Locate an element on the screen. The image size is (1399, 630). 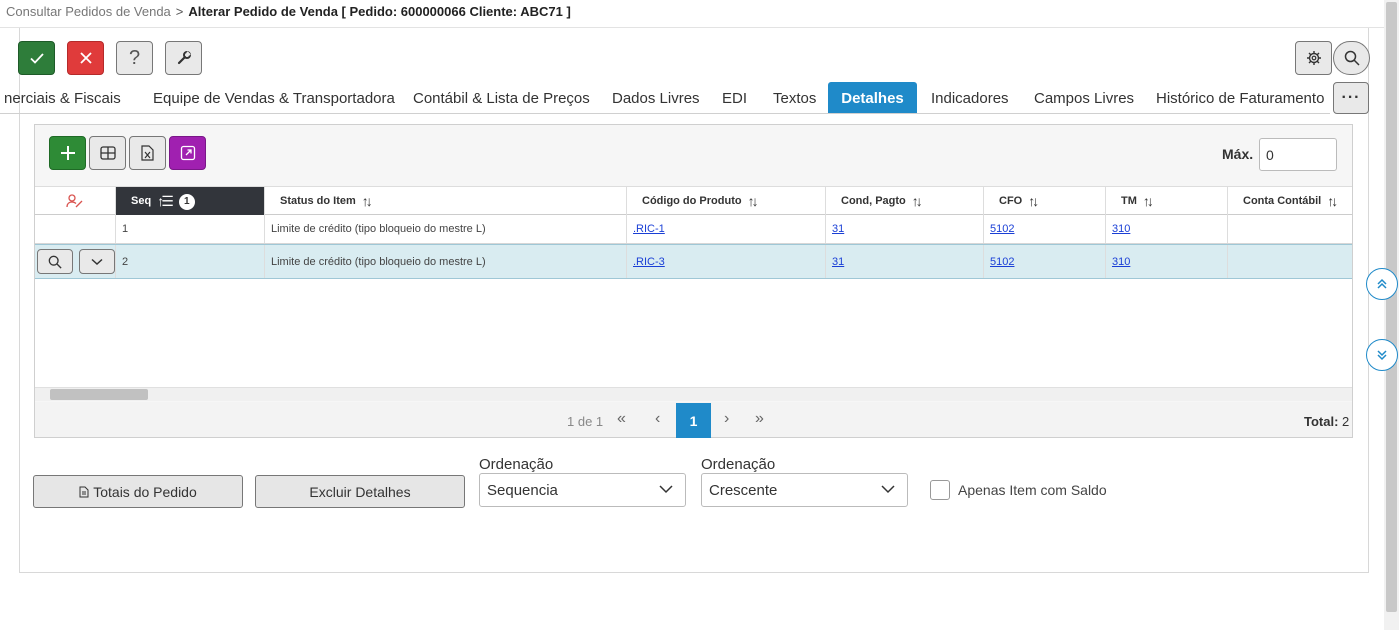
column-header-tm: TM ↑↓ is located at coordinates (1167, 201).